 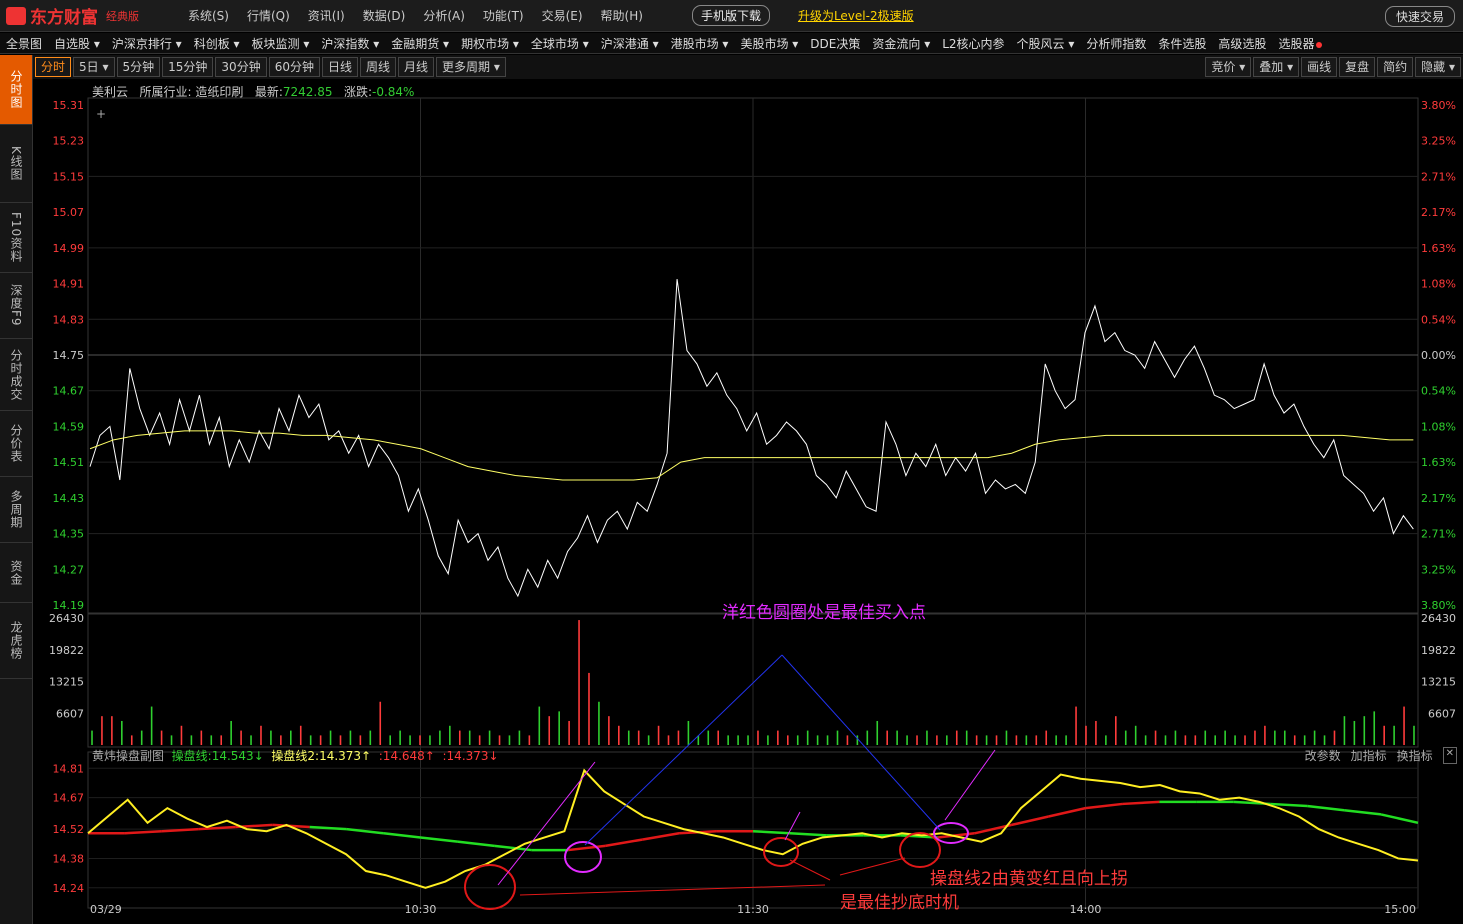 What do you see at coordinates (1086, 909) in the screenshot?
I see `time-axis-label: 14:00` at bounding box center [1086, 909].